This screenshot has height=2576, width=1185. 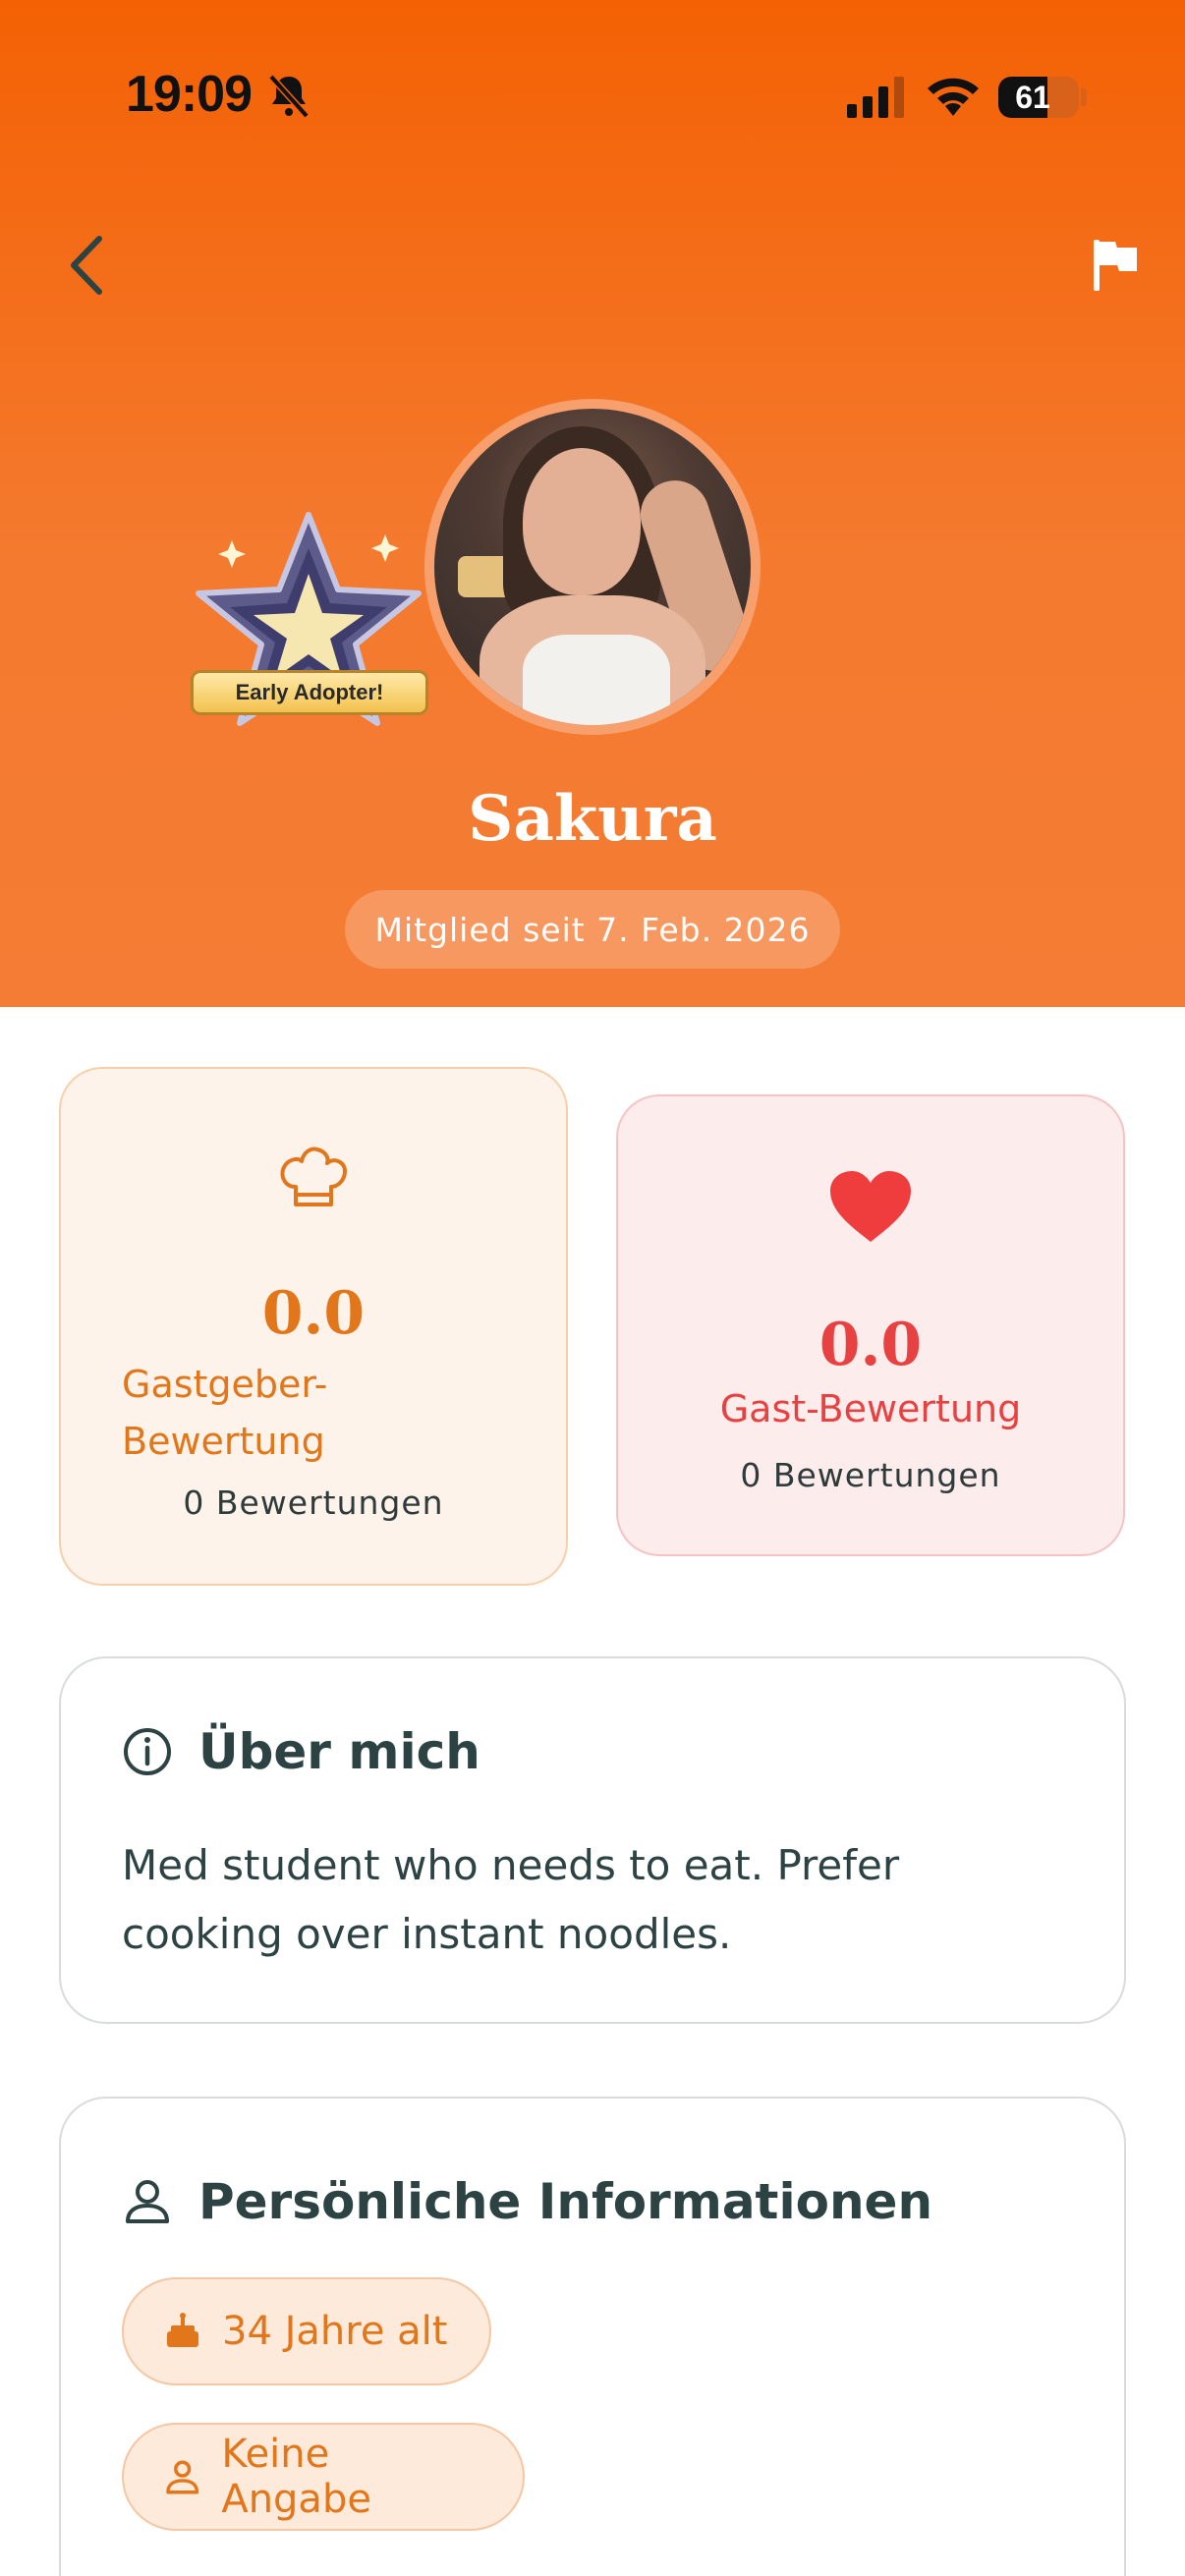 What do you see at coordinates (871, 1206) in the screenshot?
I see `heart-icon` at bounding box center [871, 1206].